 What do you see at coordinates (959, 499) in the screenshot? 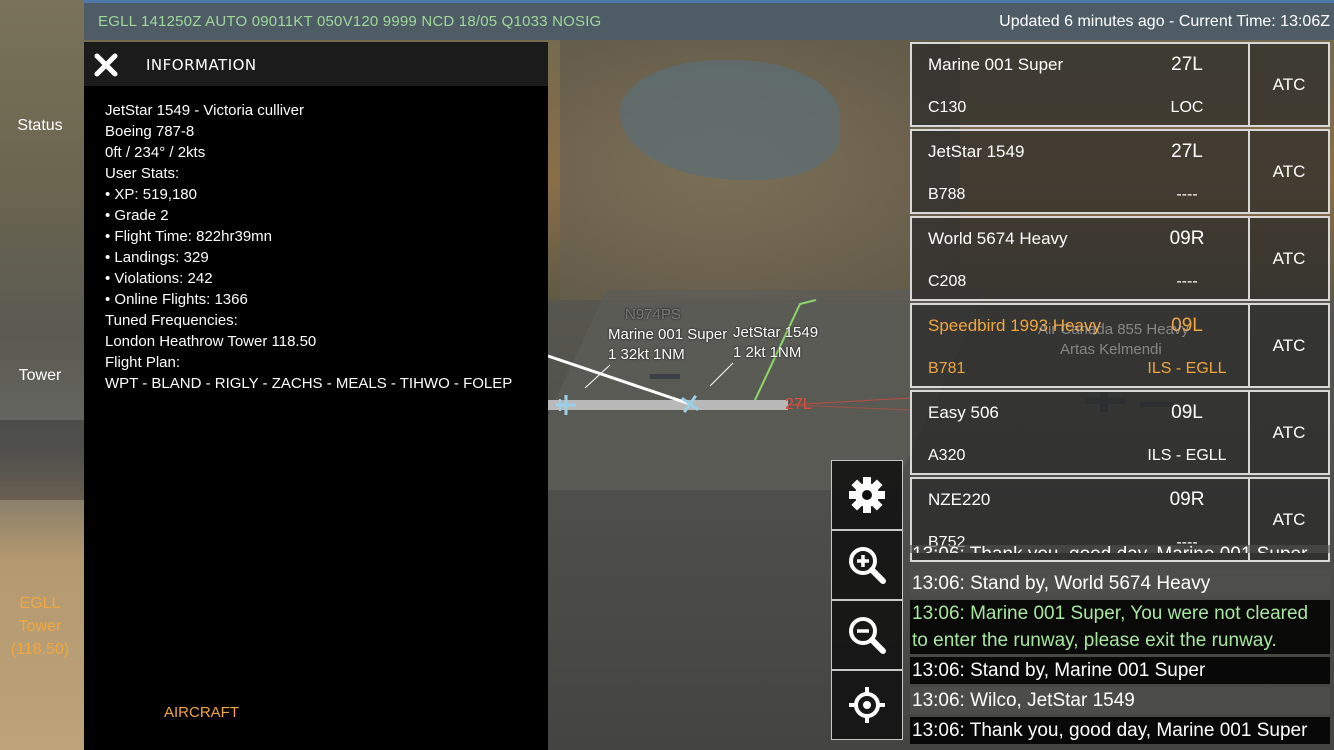
I see `strip-callsign: NZE220` at bounding box center [959, 499].